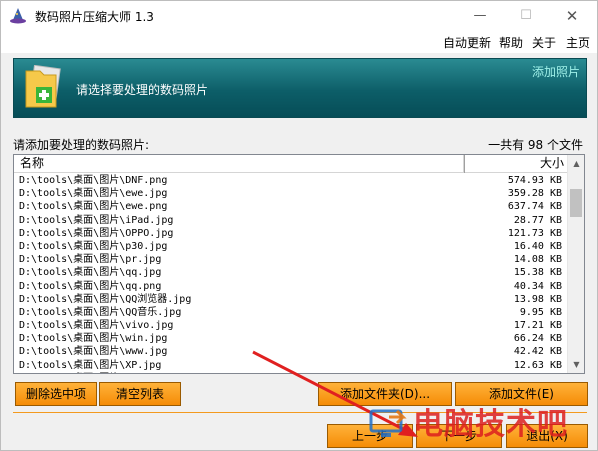 The image size is (598, 451). What do you see at coordinates (239, 164) in the screenshot?
I see `column-header-name: 名称` at bounding box center [239, 164].